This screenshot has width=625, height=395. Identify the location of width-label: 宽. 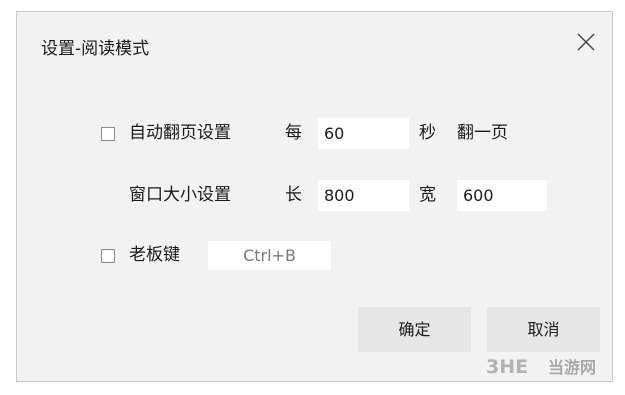
(427, 195).